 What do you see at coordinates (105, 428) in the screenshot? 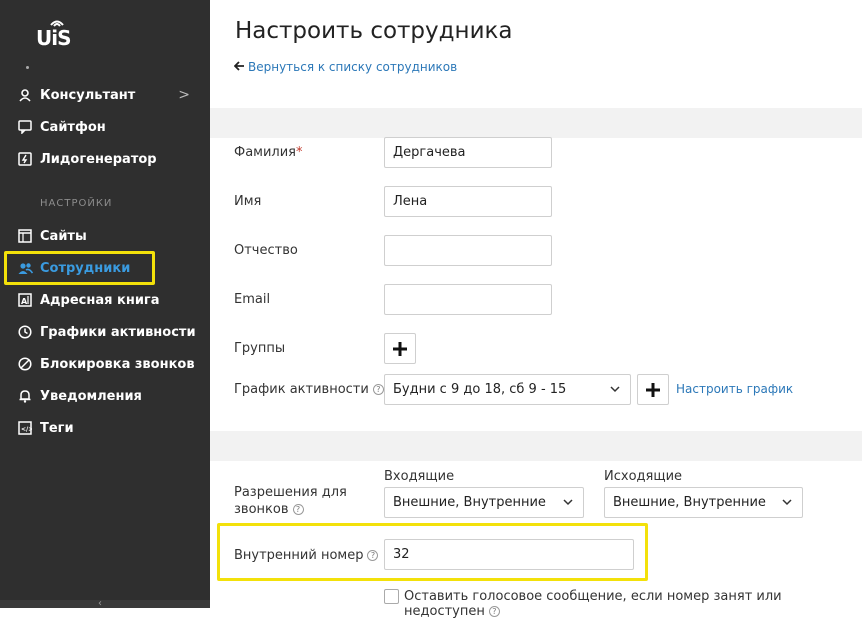
I see `sidebar-item-tags: </> Теги` at bounding box center [105, 428].